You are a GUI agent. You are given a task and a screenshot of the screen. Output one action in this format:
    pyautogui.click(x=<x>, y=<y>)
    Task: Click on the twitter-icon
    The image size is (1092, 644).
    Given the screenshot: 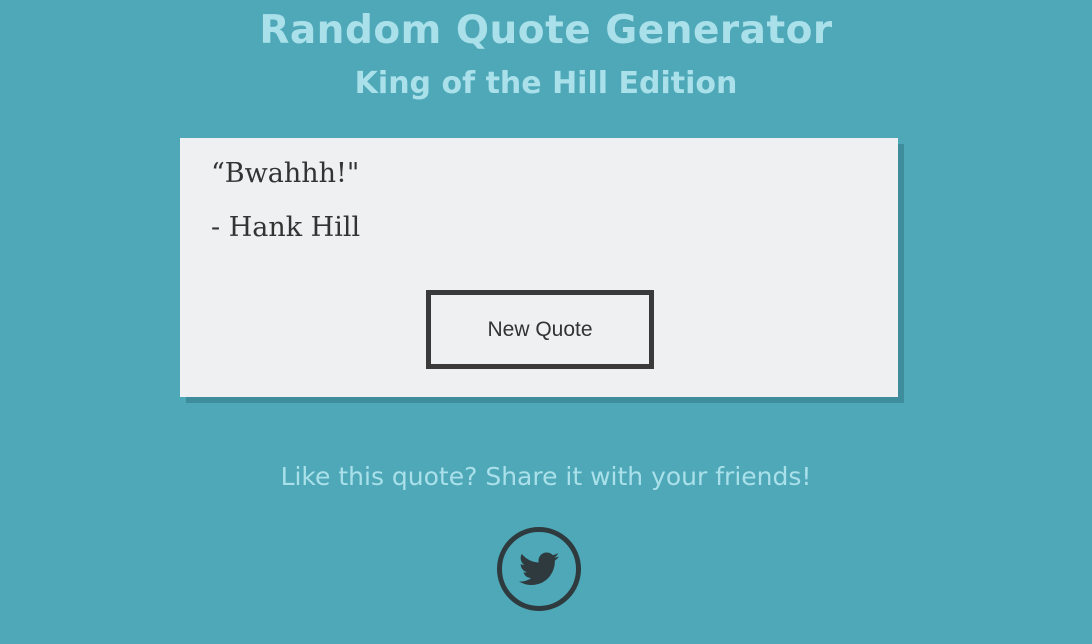 What is the action you would take?
    pyautogui.click(x=539, y=568)
    